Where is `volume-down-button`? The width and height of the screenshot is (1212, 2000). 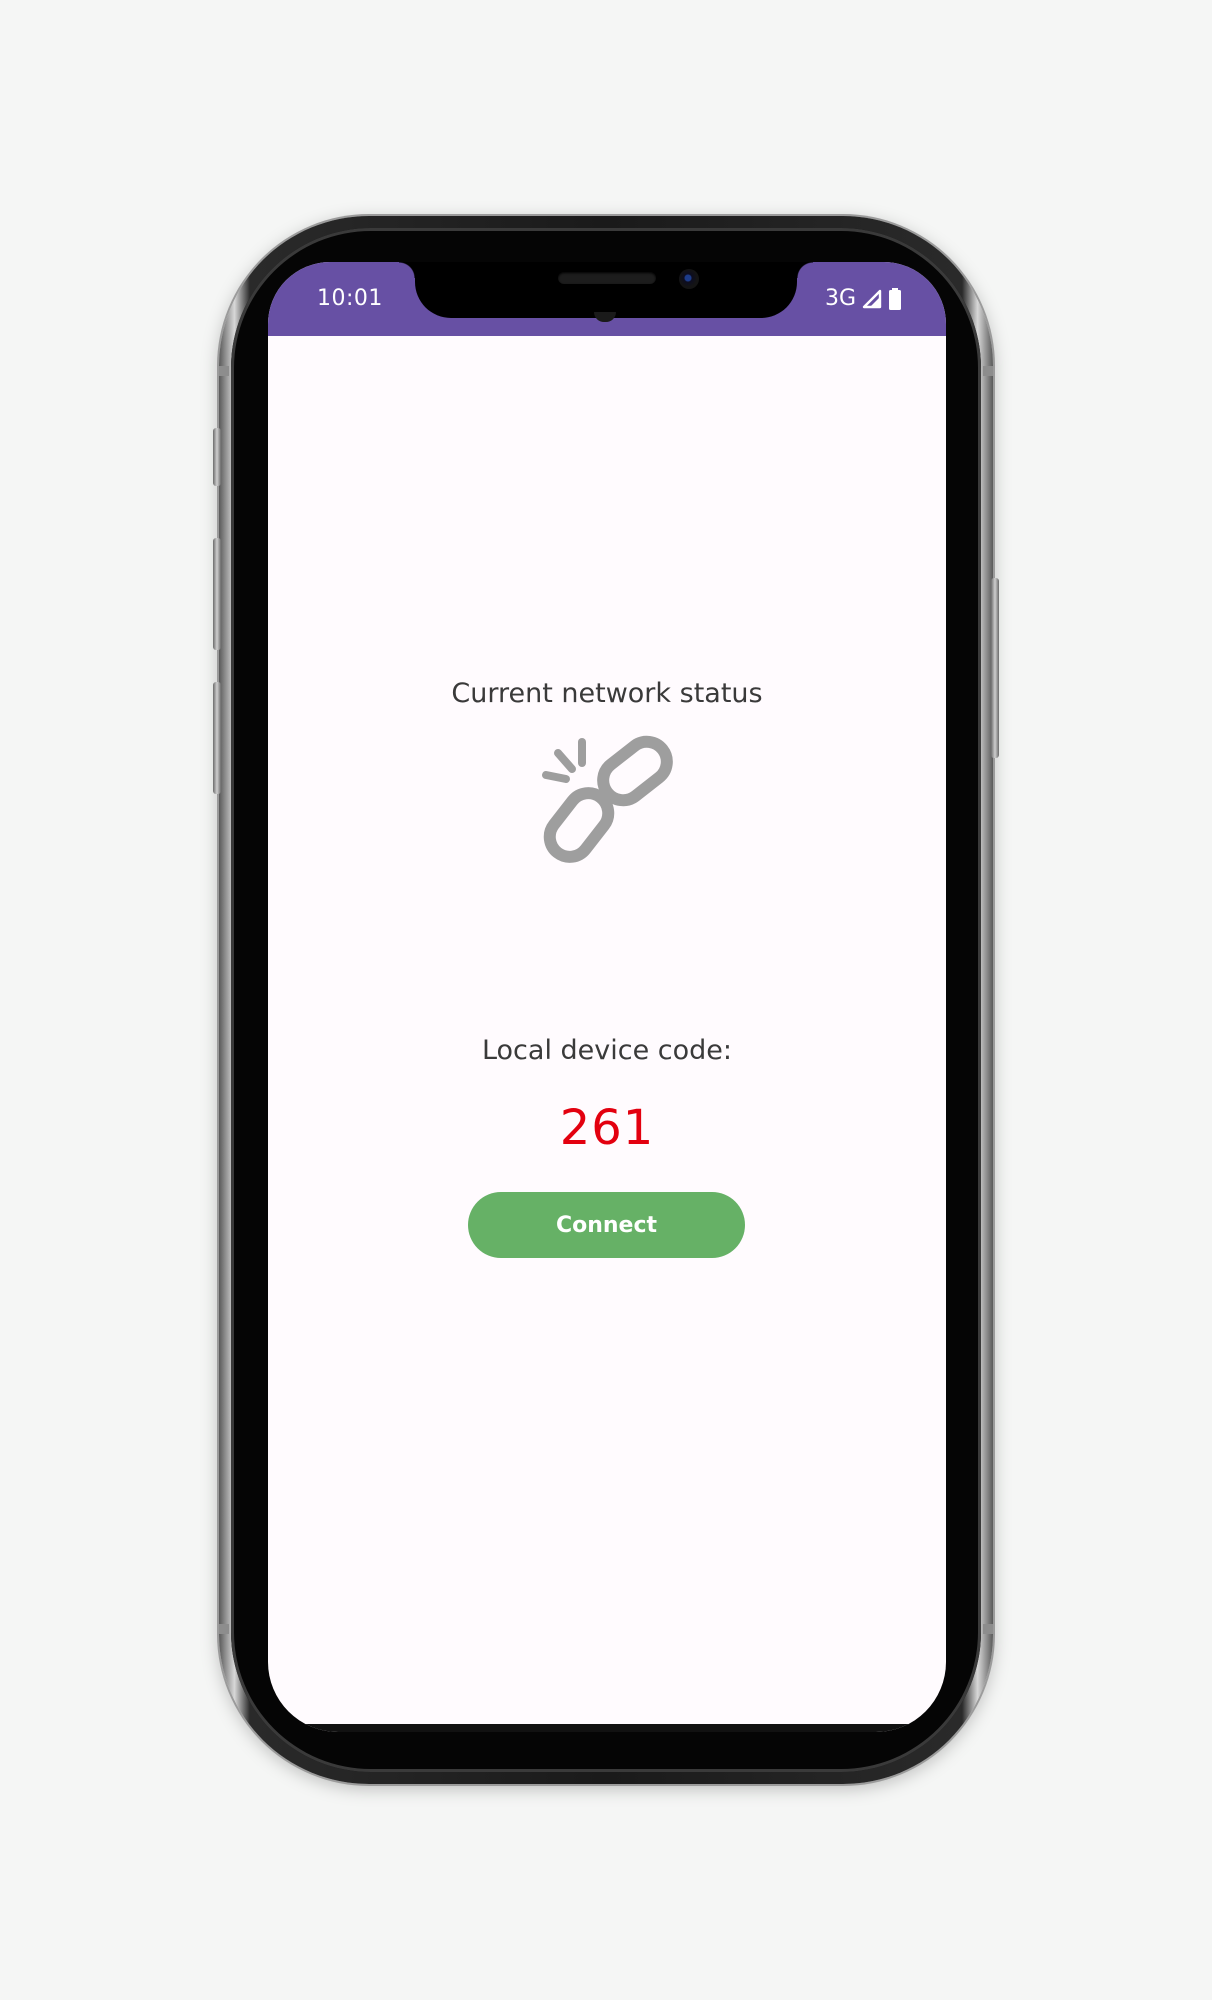 volume-down-button is located at coordinates (217, 738).